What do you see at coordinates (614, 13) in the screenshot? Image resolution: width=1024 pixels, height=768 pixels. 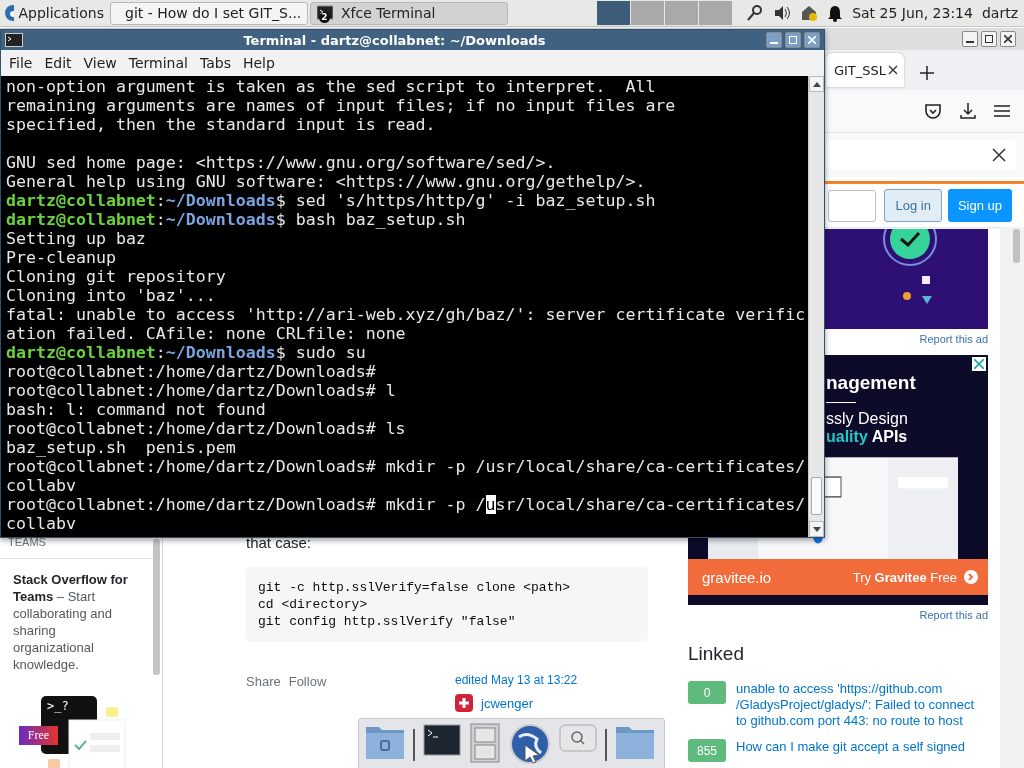 I see `workspace-button` at bounding box center [614, 13].